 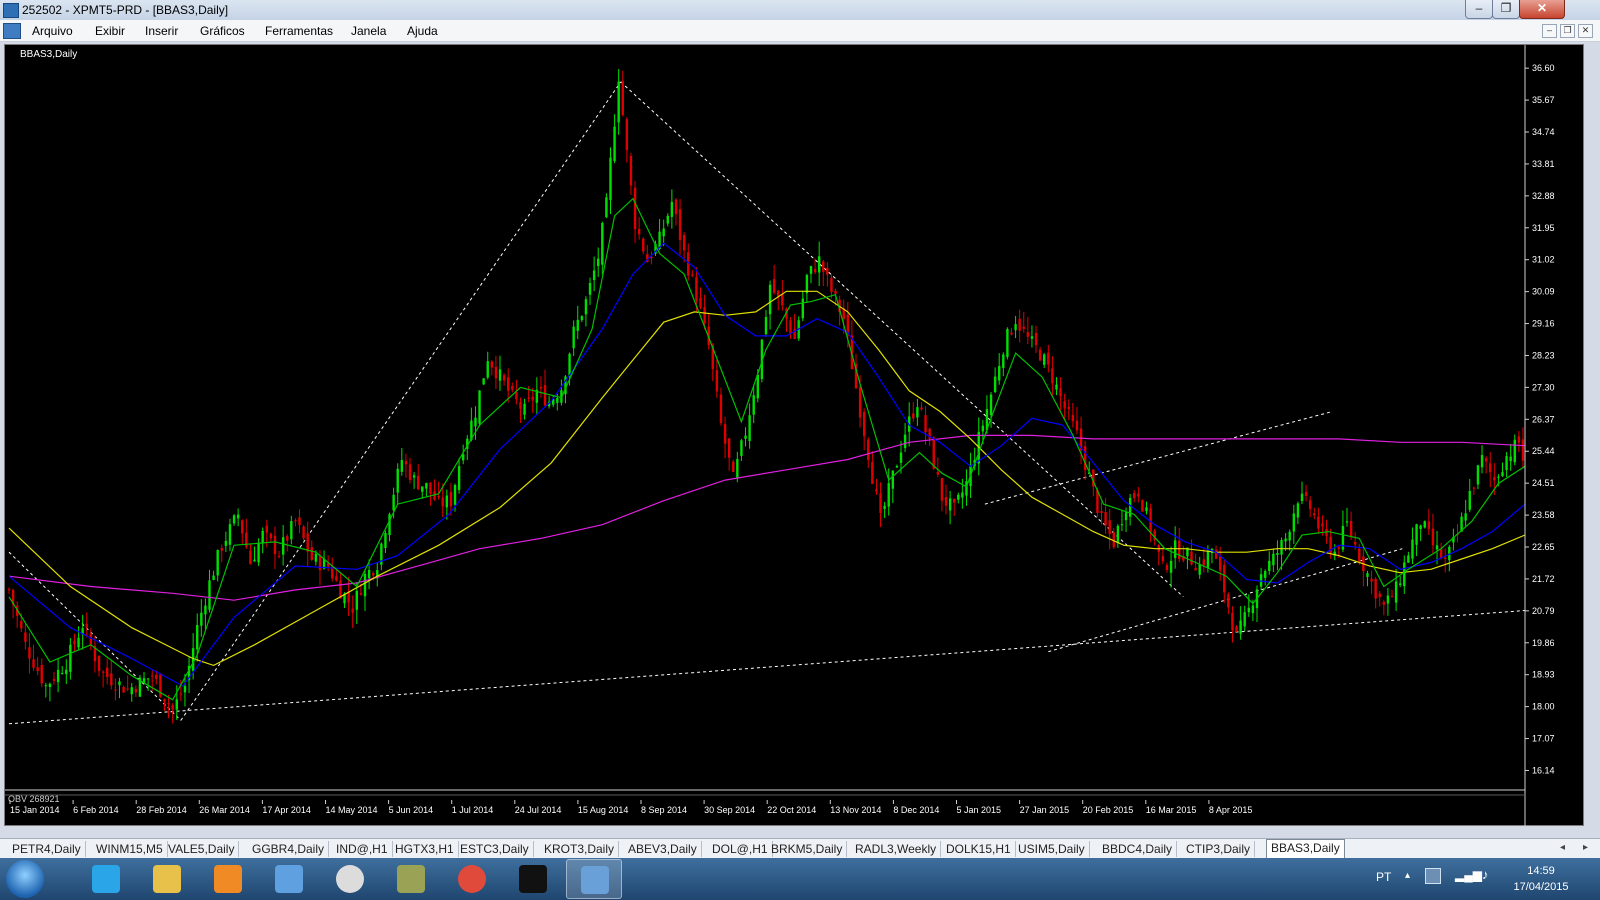 I want to click on tab-scroll-right-button: ▸, so click(x=1585, y=847).